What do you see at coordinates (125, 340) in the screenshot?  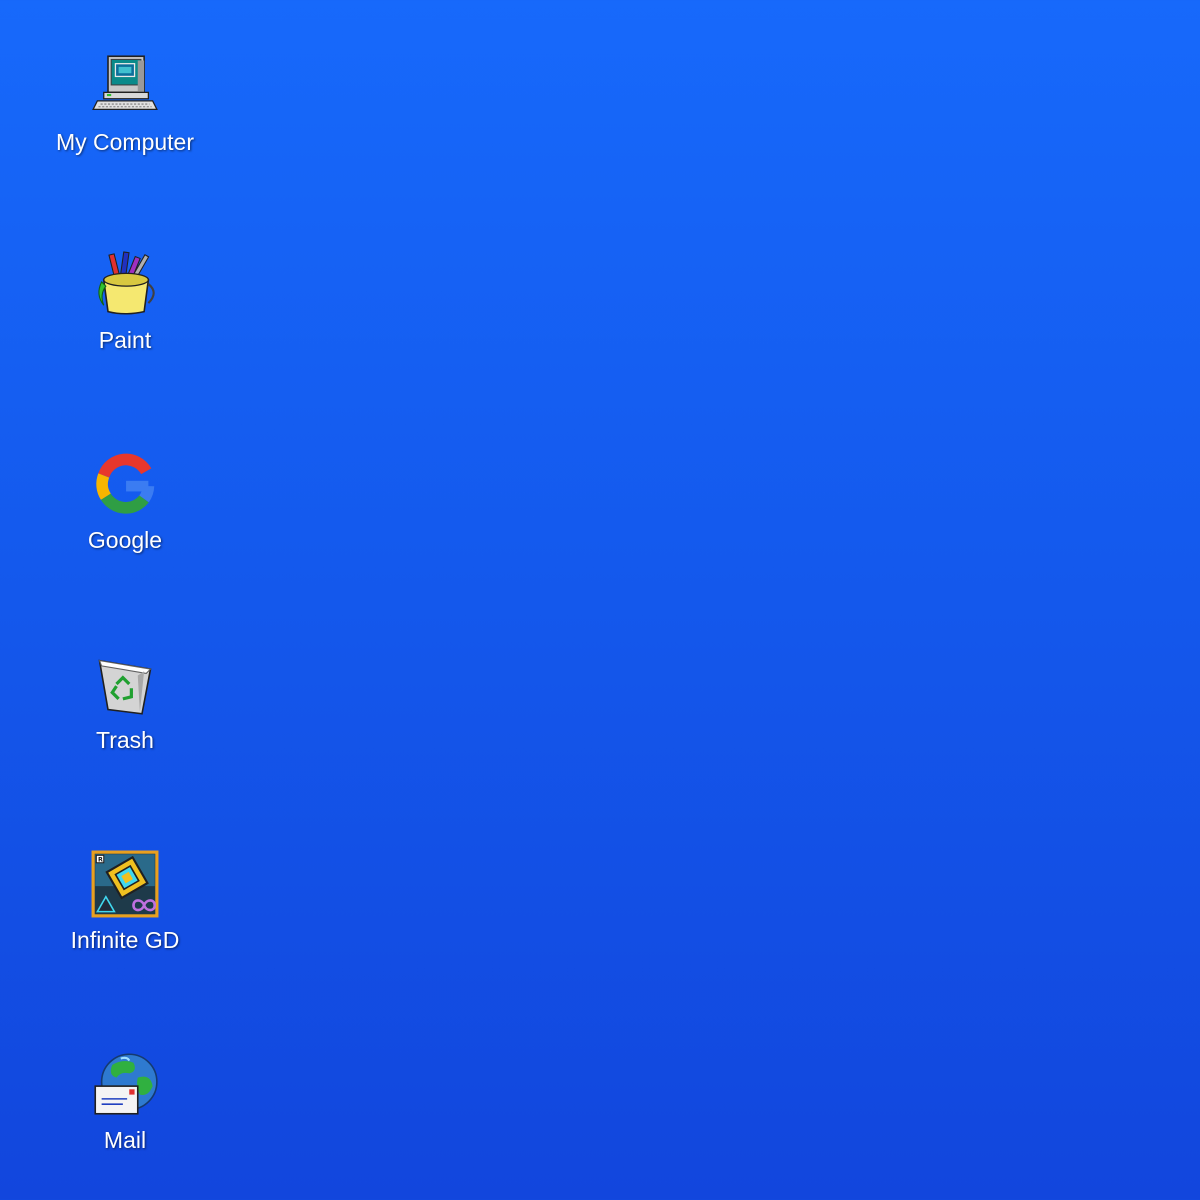 I see `desktop-icon-label: Paint` at bounding box center [125, 340].